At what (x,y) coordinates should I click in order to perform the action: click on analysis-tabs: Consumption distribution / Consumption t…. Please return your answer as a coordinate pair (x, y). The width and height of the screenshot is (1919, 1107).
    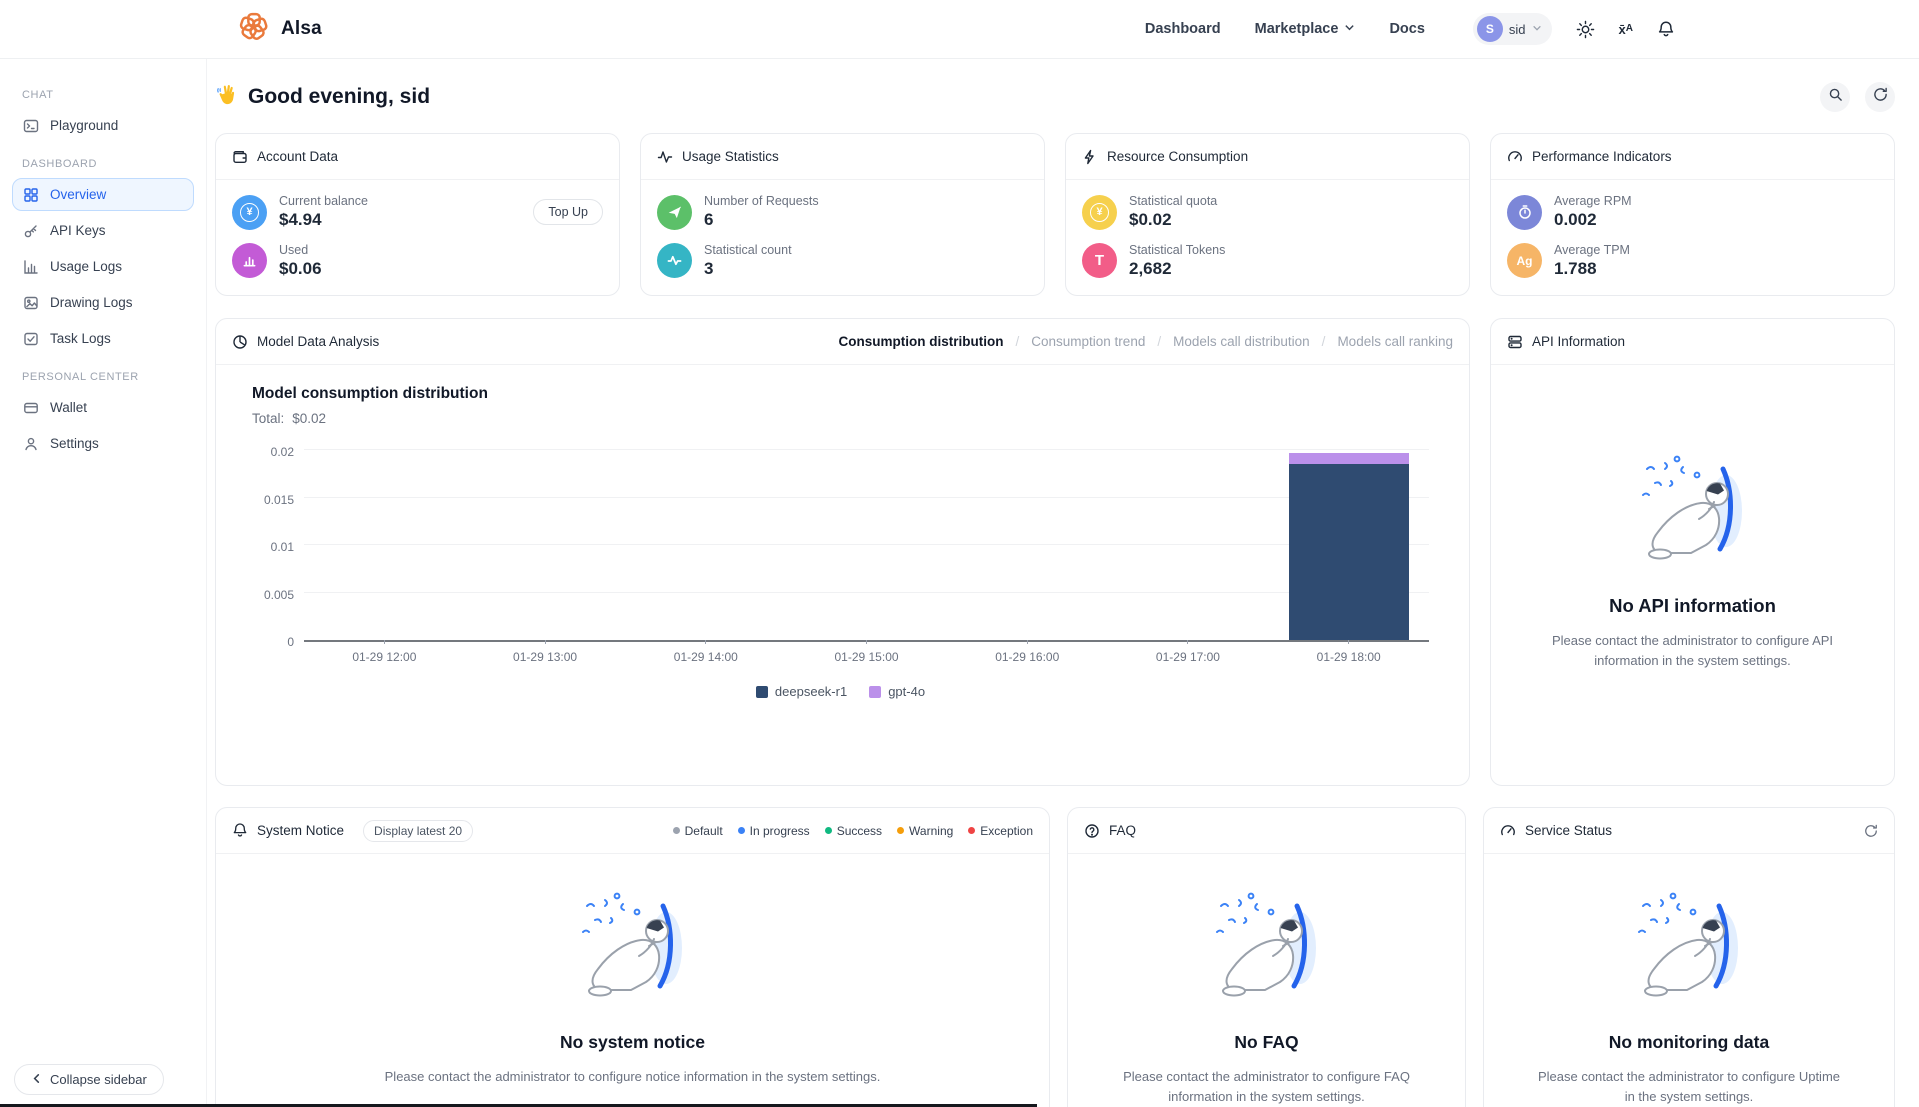
    Looking at the image, I should click on (1145, 341).